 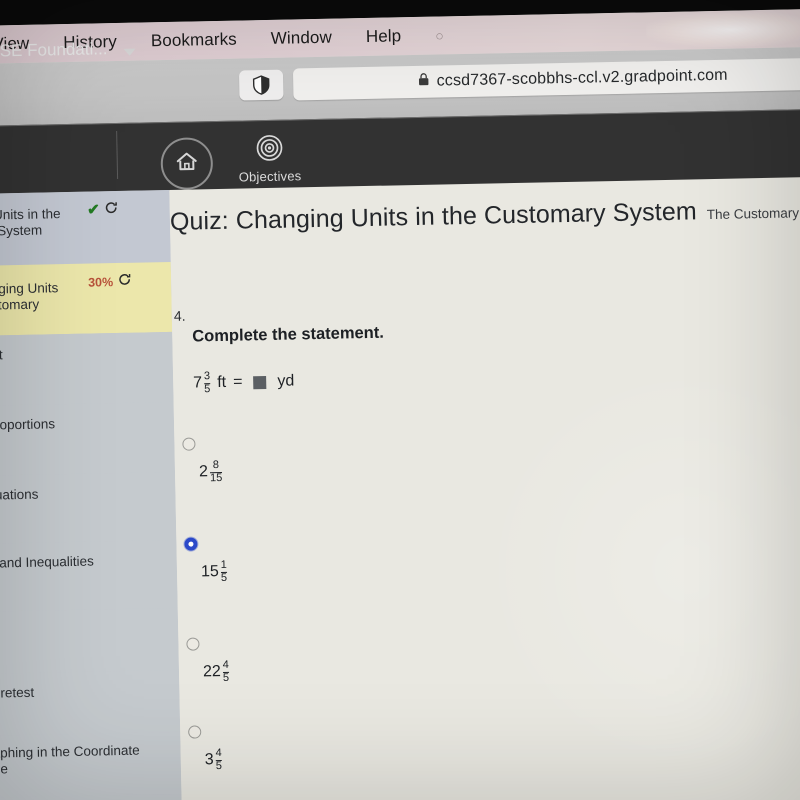 I want to click on lock-icon, so click(x=424, y=82).